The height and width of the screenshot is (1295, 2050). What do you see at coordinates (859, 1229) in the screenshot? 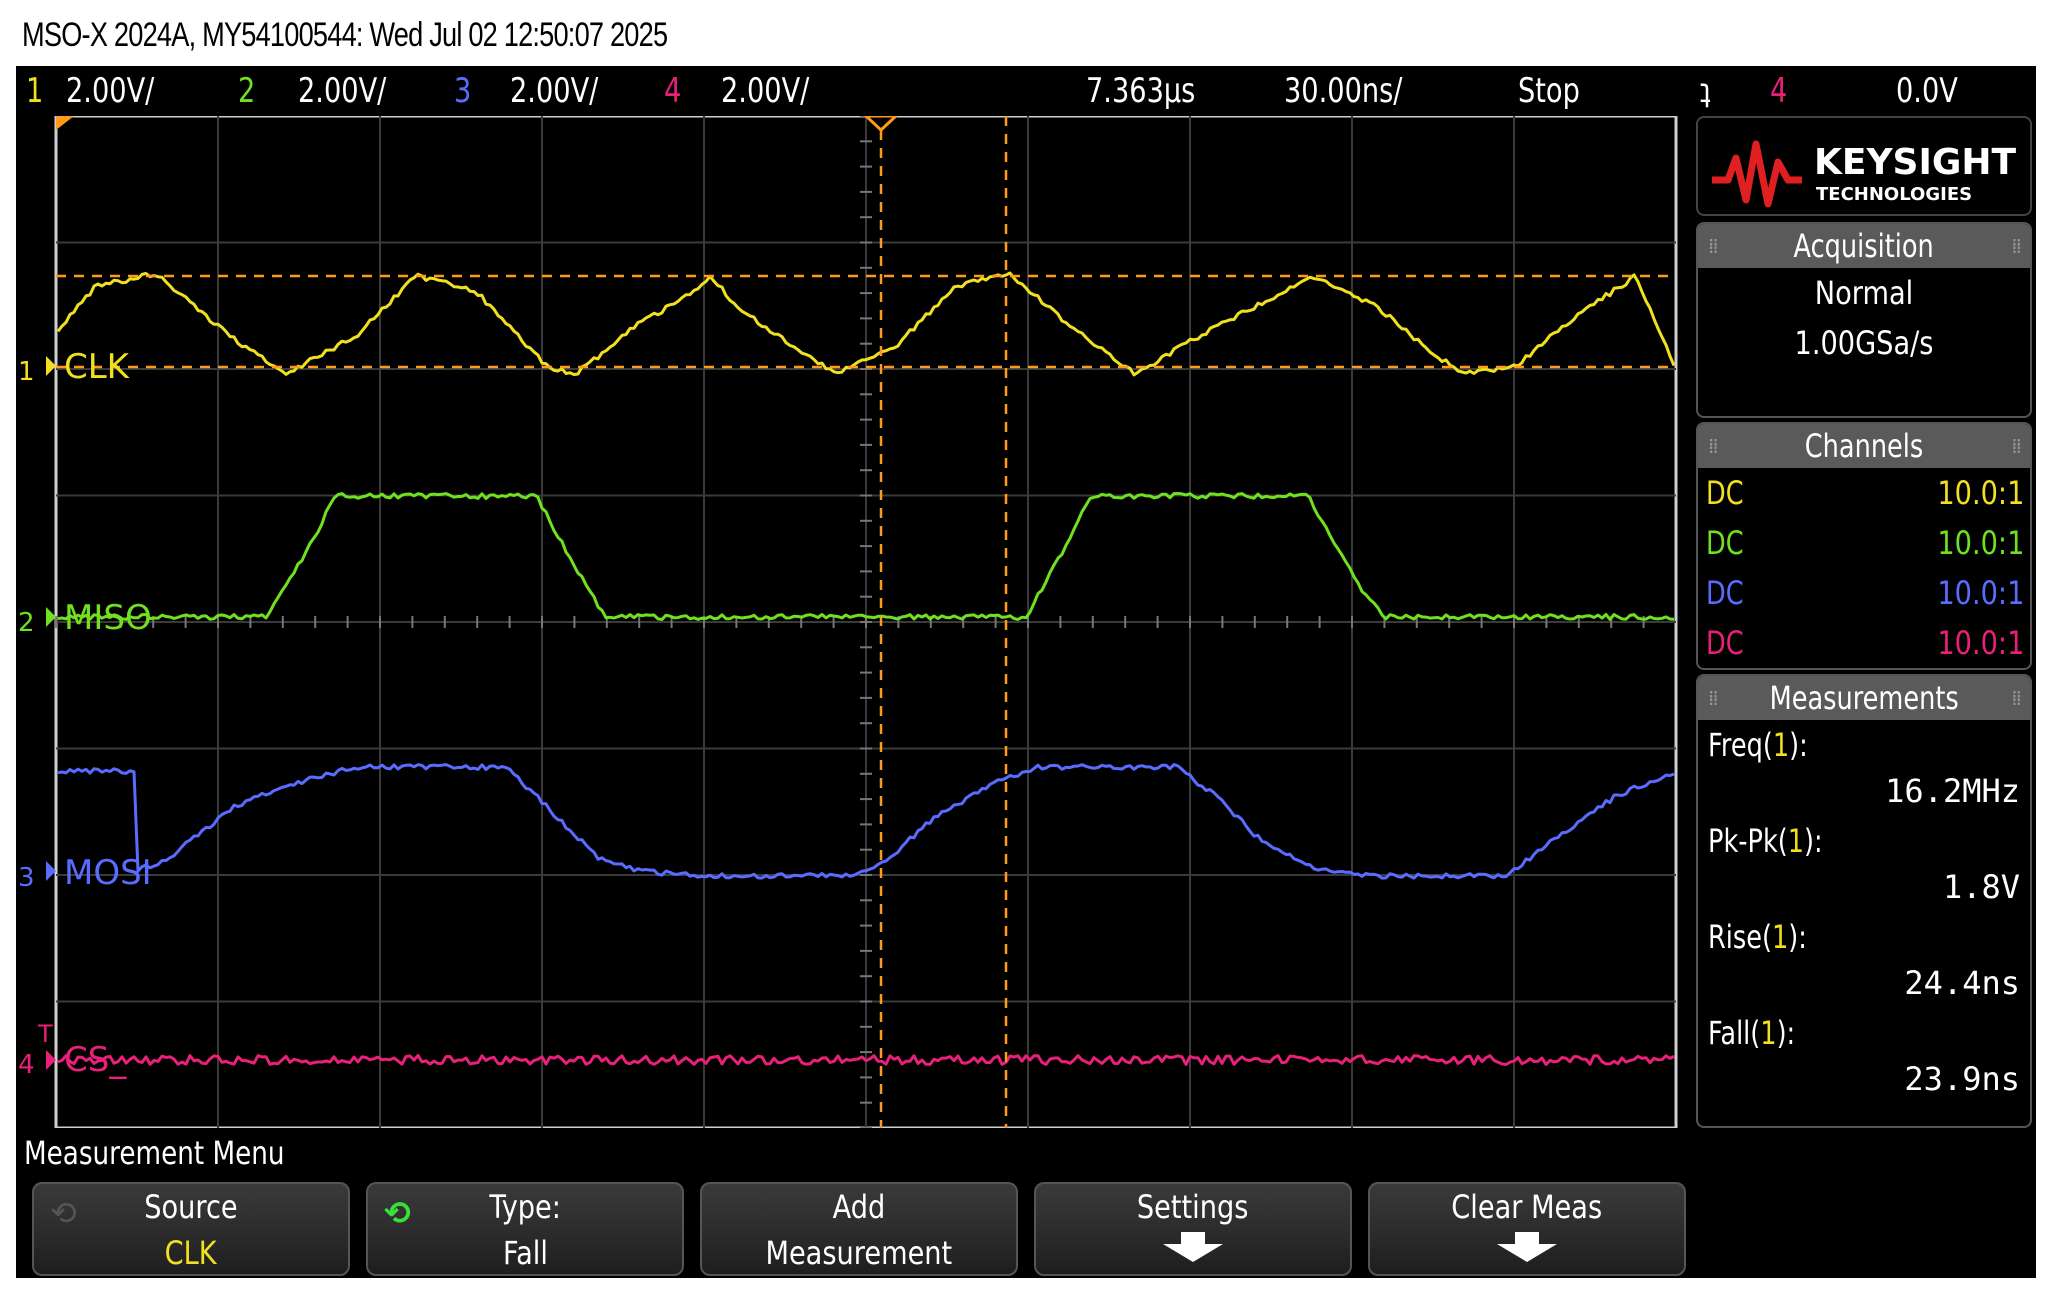
I see `softkey-add-measurement: Add Measurement` at bounding box center [859, 1229].